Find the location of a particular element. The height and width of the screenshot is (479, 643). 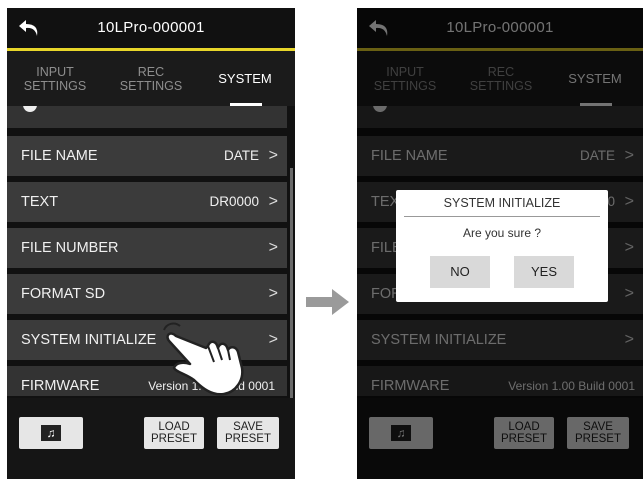

row-file-name: FILE NAME DATE > is located at coordinates (147, 156).